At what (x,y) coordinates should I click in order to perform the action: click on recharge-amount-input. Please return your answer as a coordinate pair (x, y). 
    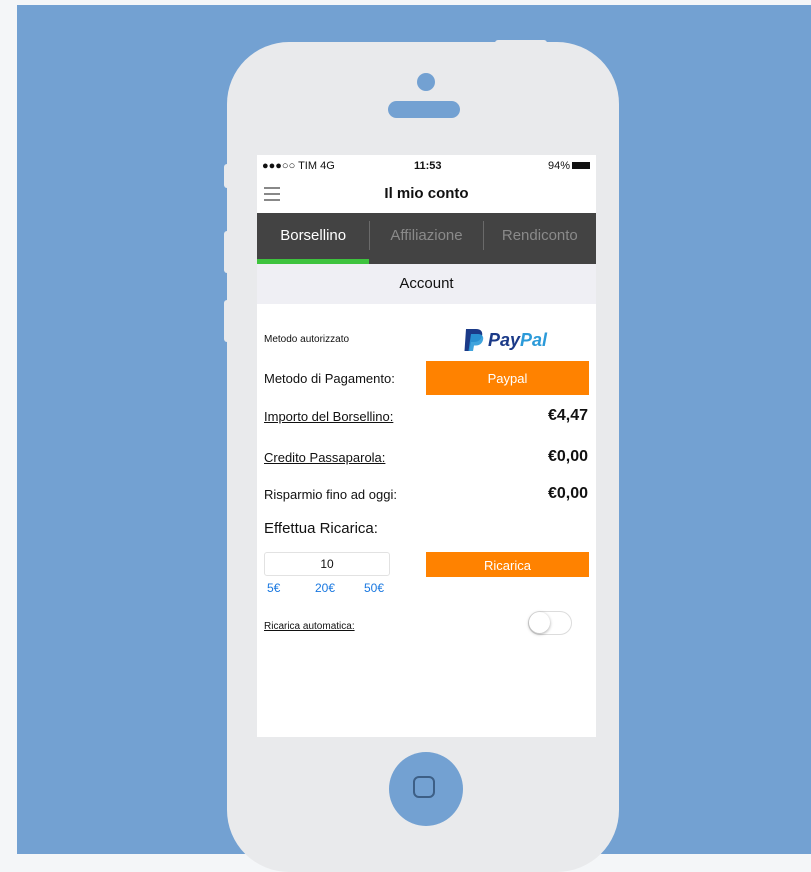
    Looking at the image, I should click on (327, 564).